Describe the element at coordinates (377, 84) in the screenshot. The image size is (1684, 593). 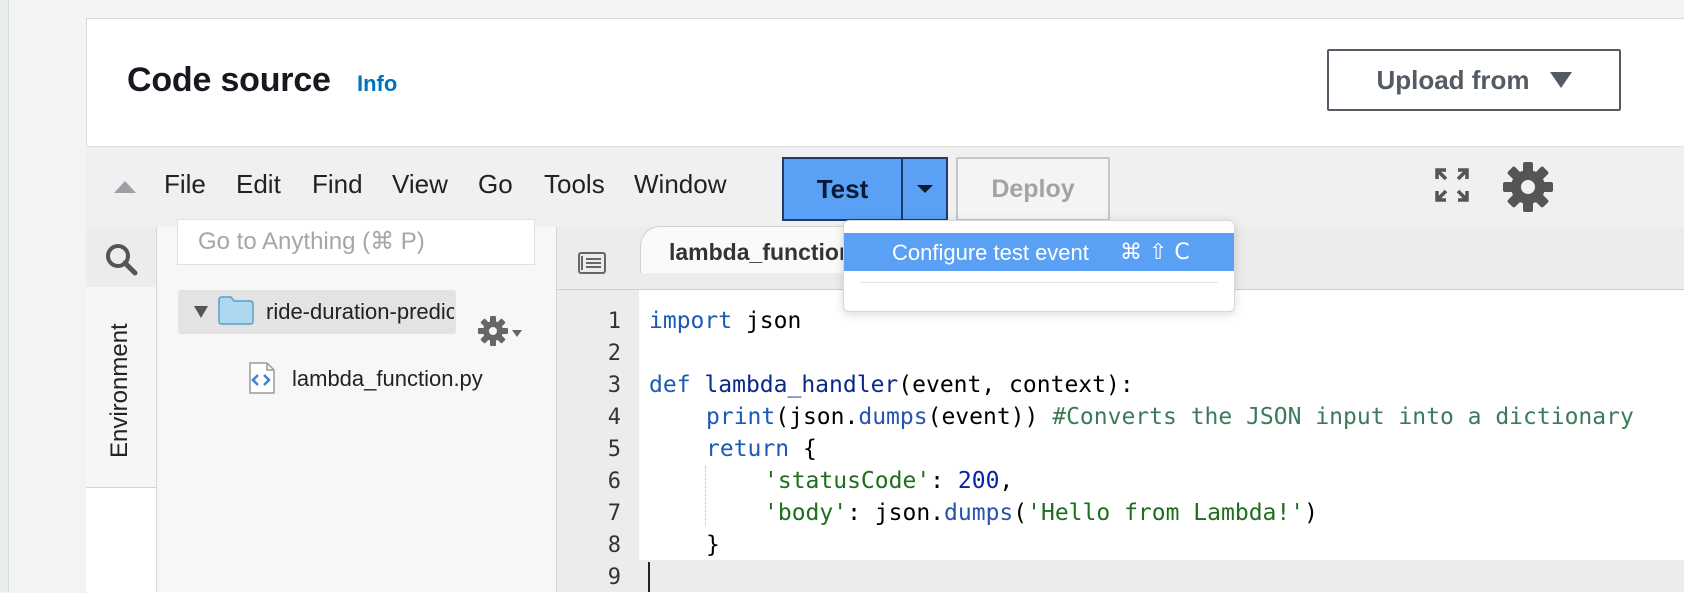
I see `info-link: Info` at that location.